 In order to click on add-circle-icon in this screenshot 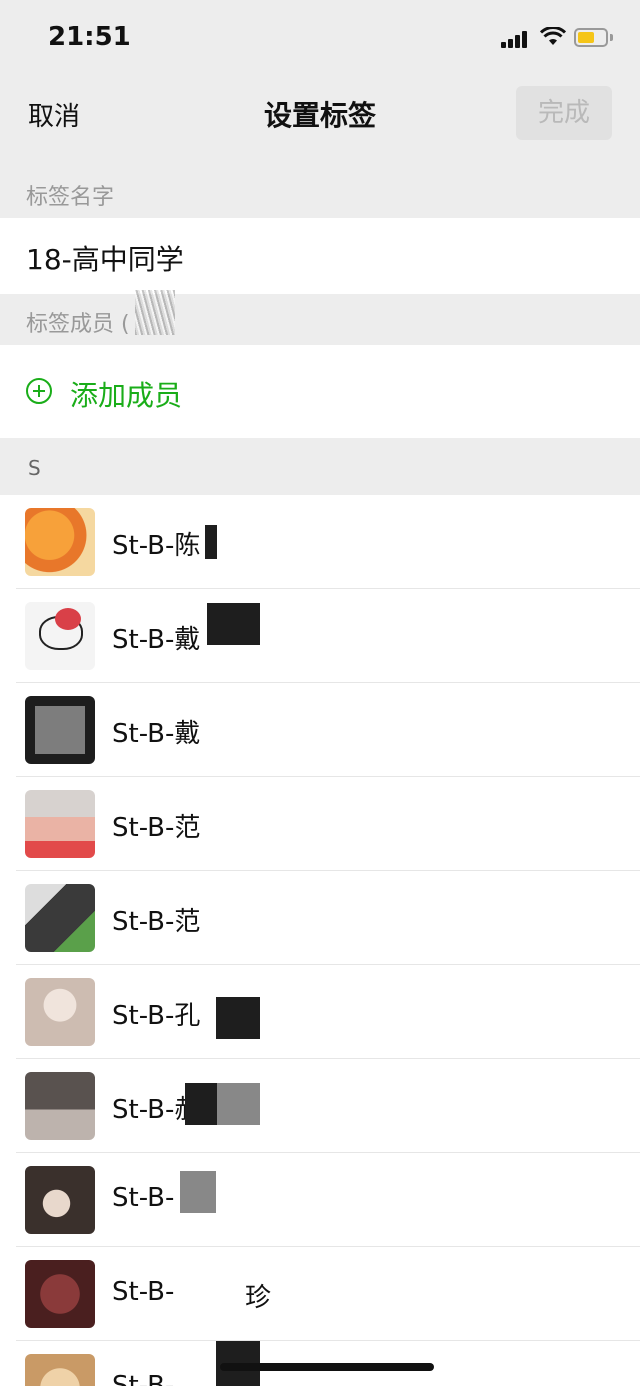, I will do `click(39, 391)`.